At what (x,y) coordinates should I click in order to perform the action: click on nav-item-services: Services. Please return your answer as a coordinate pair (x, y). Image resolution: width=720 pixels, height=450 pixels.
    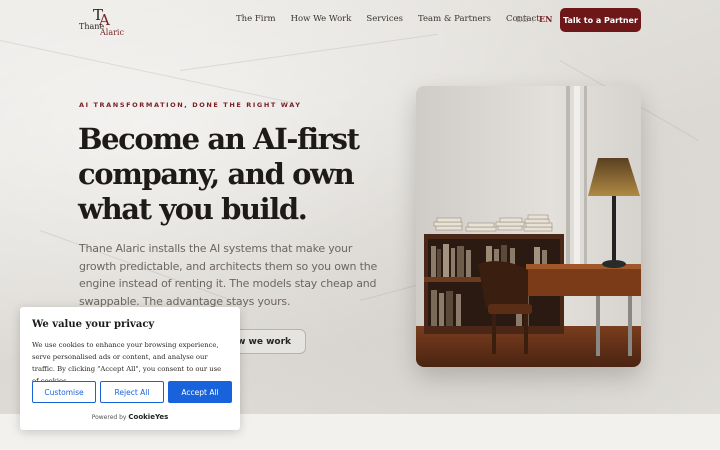
    Looking at the image, I should click on (384, 19).